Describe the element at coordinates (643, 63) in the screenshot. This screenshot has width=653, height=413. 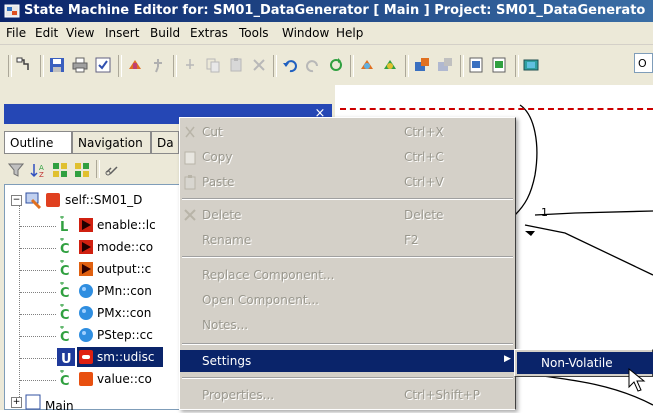
I see `toolbar-combo: O` at that location.